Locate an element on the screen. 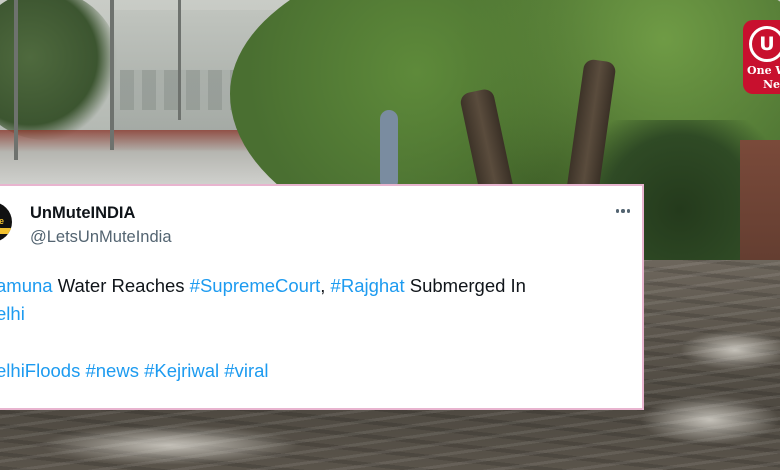 The height and width of the screenshot is (470, 780). brand-name-line1: One W is located at coordinates (763, 70).